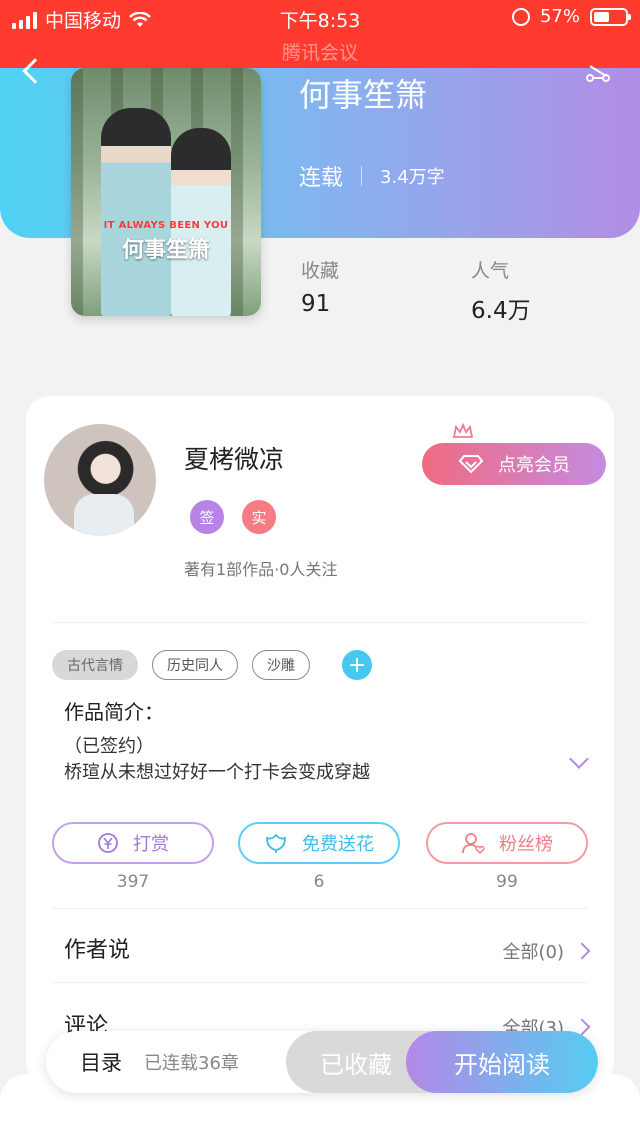 This screenshot has height=1139, width=640. Describe the element at coordinates (195, 665) in the screenshot. I see `tag-item: 历史同人` at that location.